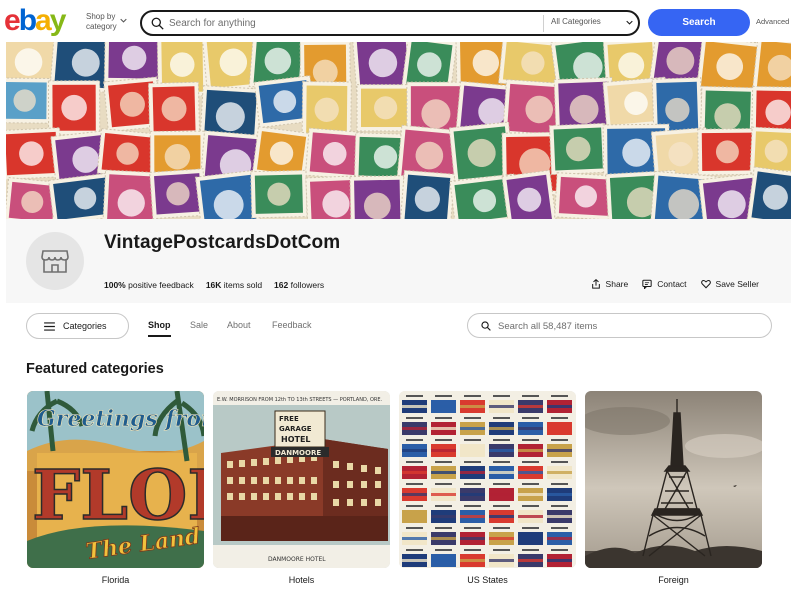 The width and height of the screenshot is (800, 600). Describe the element at coordinates (487, 580) in the screenshot. I see `category-label: US States` at that location.